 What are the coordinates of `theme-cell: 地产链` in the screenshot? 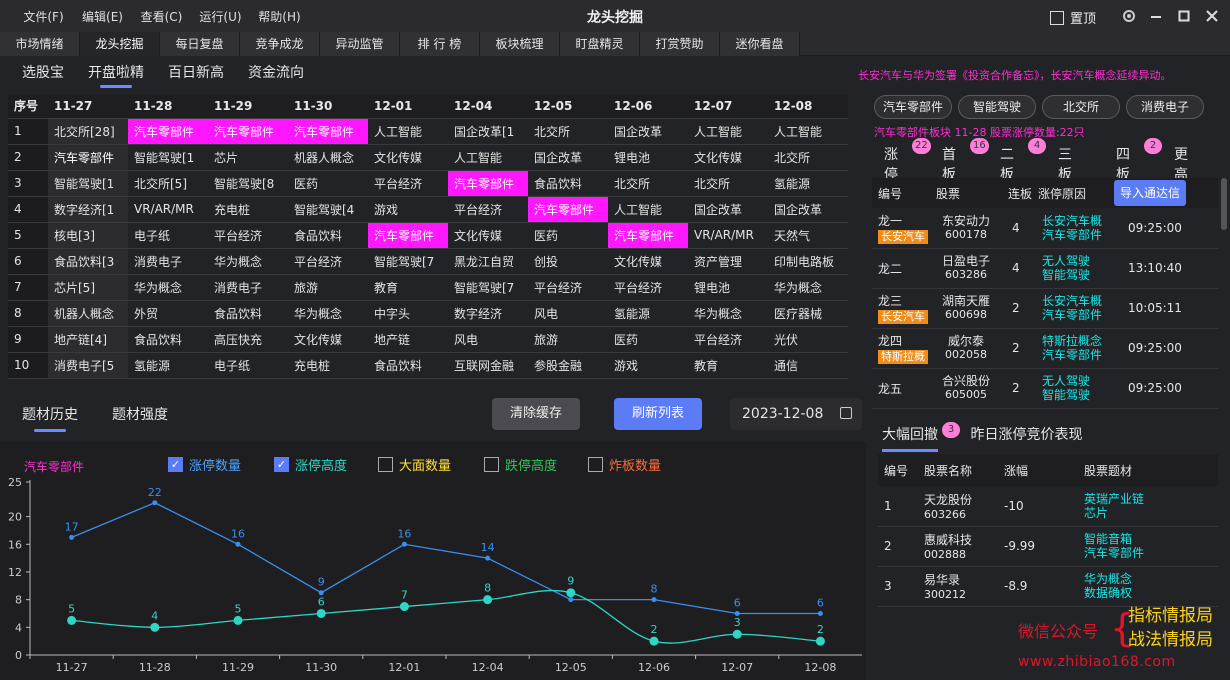 It's located at (408, 339).